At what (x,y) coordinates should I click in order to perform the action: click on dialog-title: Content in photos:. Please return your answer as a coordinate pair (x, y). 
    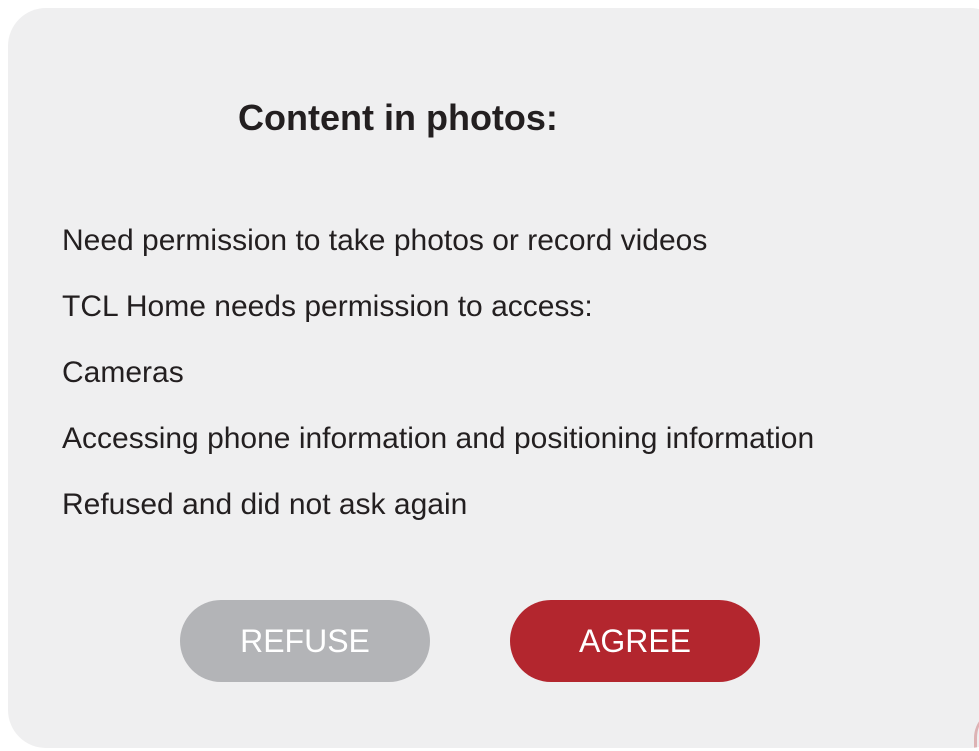
    Looking at the image, I should click on (398, 117).